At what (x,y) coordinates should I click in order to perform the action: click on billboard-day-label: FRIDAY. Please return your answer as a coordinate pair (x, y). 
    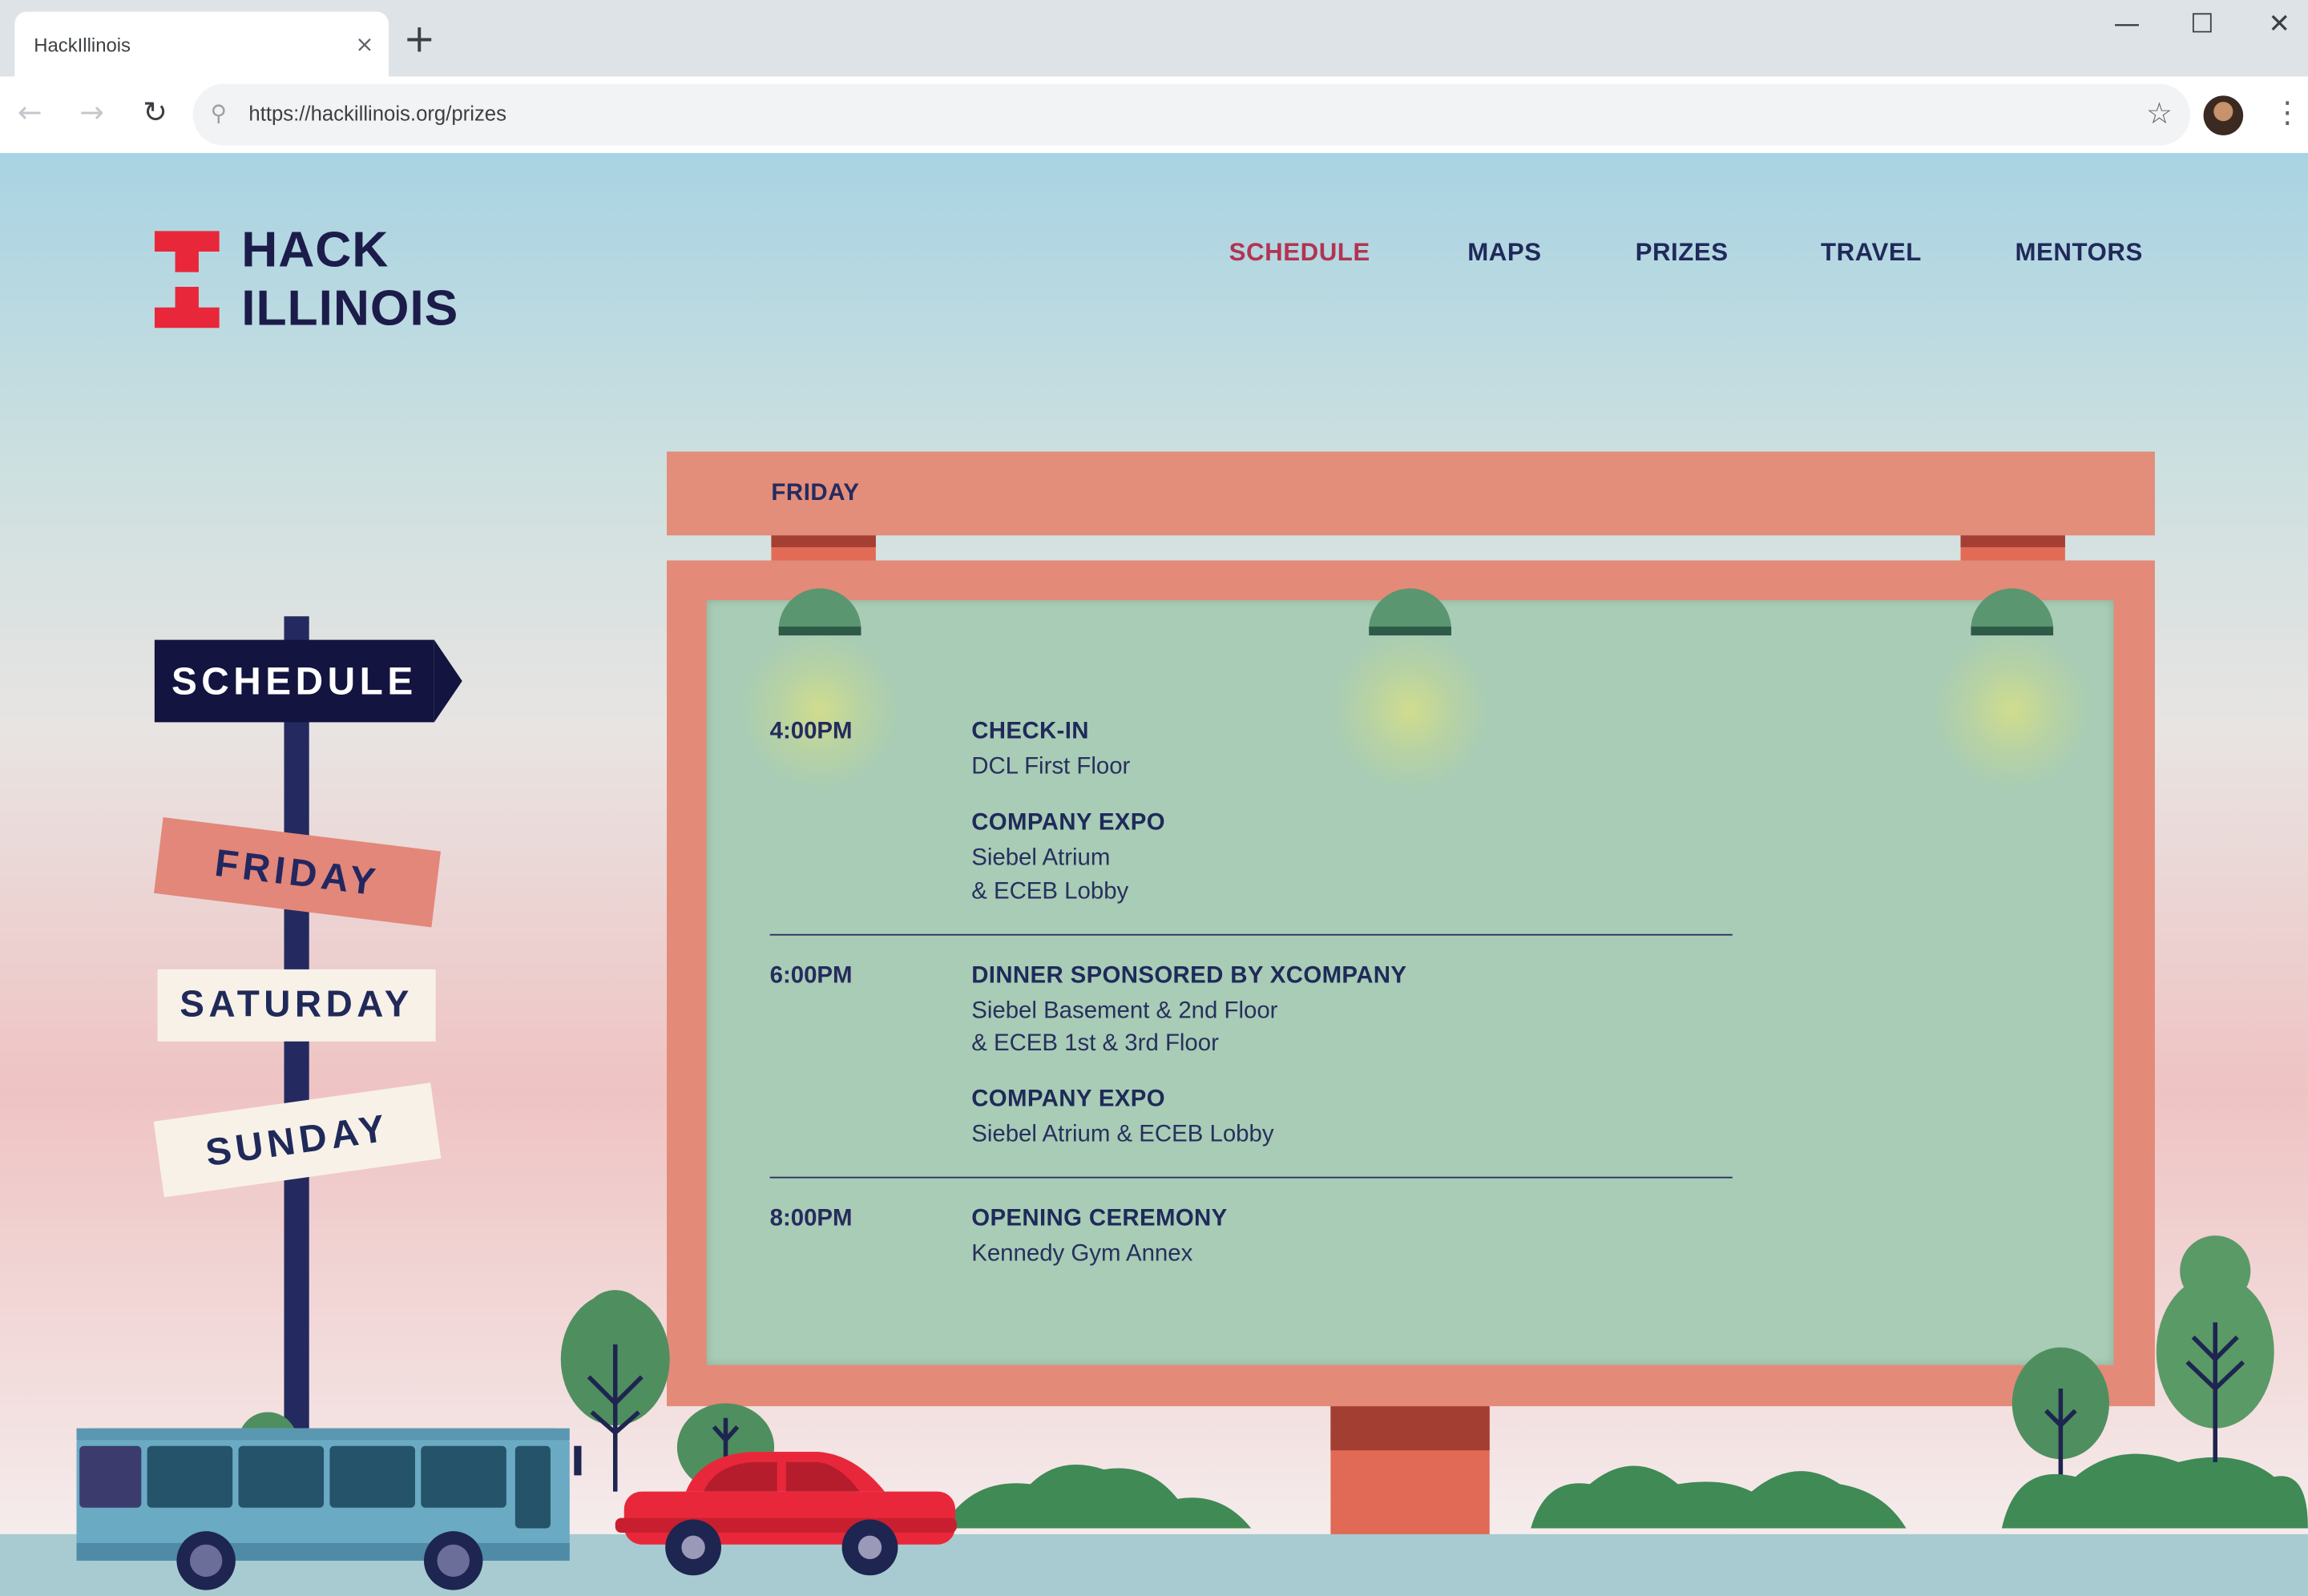
    Looking at the image, I should click on (815, 493).